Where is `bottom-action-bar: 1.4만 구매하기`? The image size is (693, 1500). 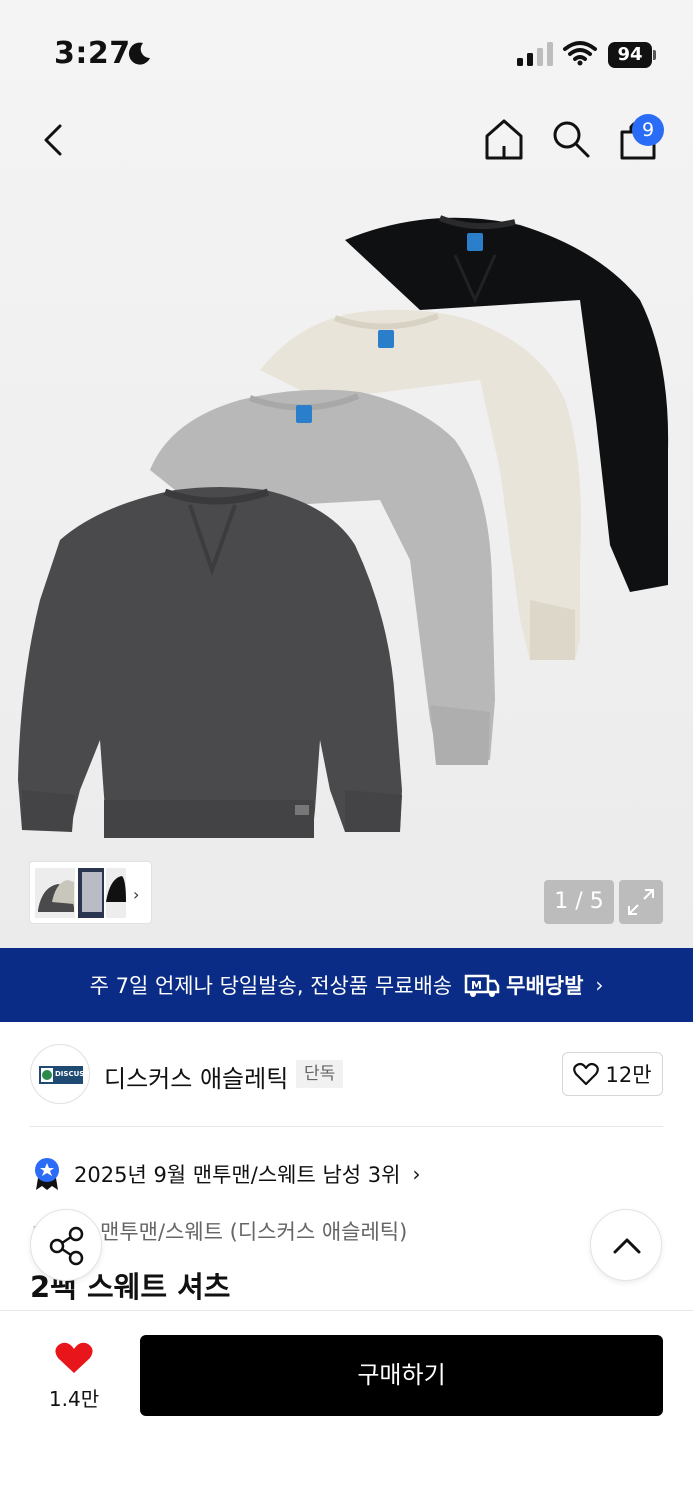
bottom-action-bar: 1.4만 구매하기 is located at coordinates (346, 1405).